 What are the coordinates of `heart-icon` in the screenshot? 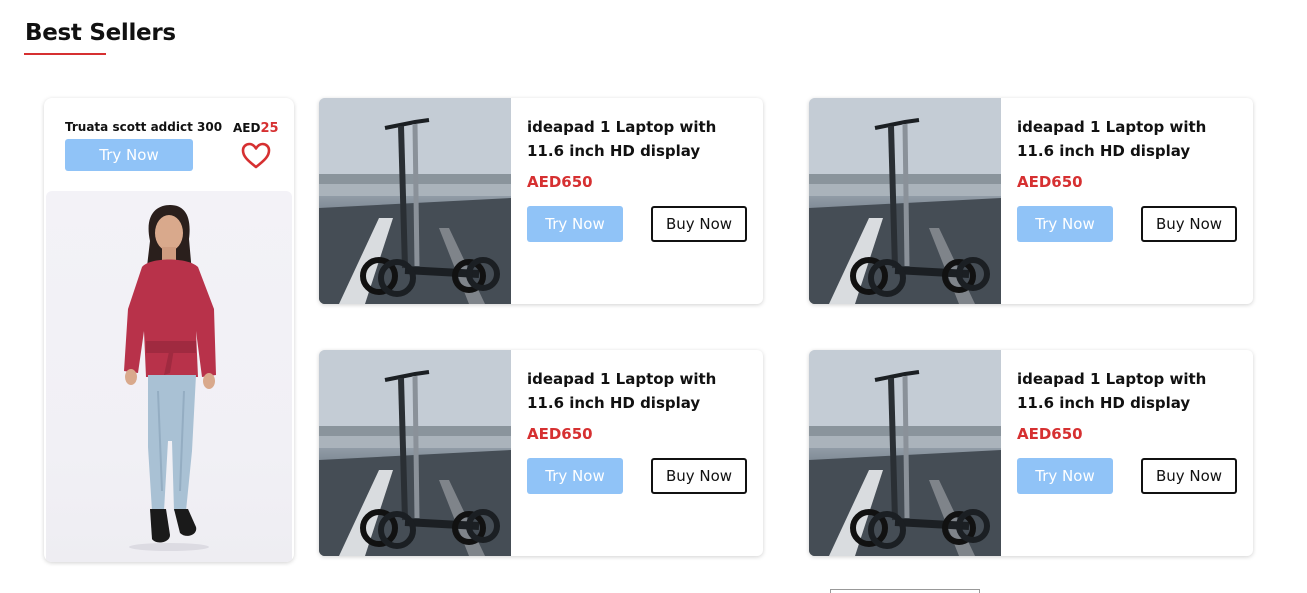 It's located at (256, 156).